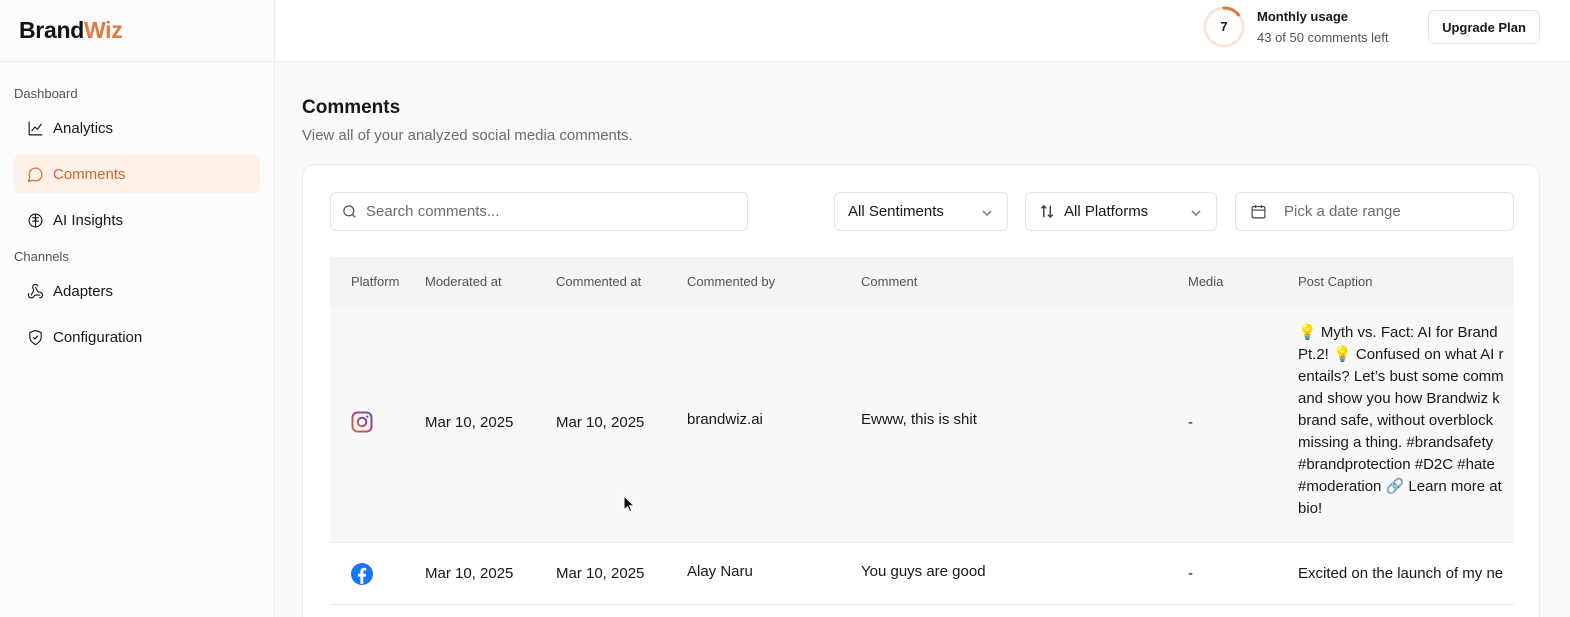  I want to click on usage-title: Monthly usage, so click(1303, 16).